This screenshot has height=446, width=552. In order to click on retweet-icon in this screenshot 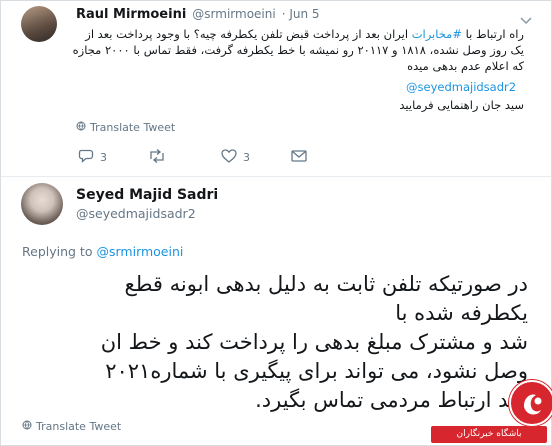, I will do `click(157, 157)`.